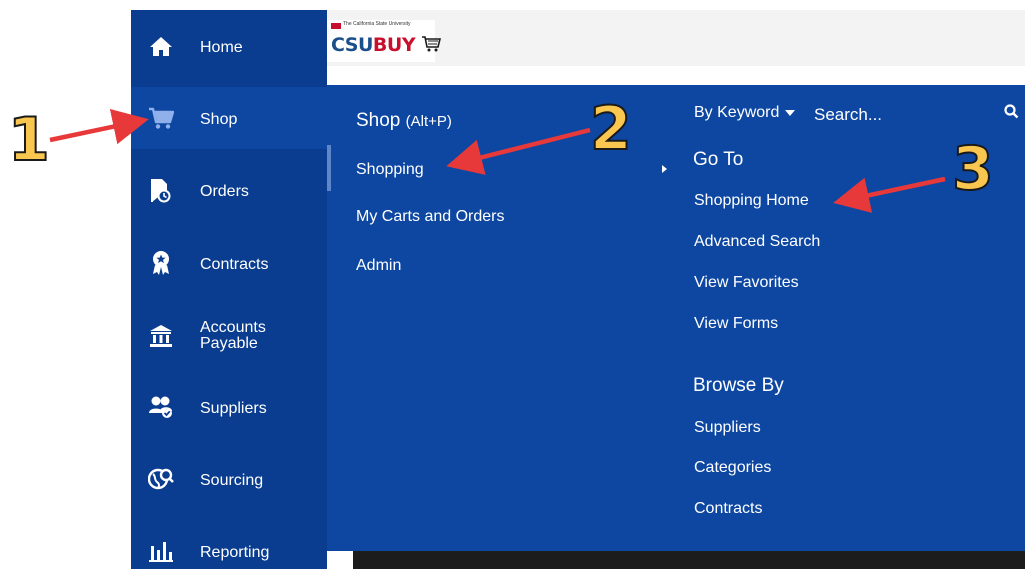 This screenshot has height=569, width=1025. Describe the element at coordinates (329, 168) in the screenshot. I see `active-item-indicator` at that location.